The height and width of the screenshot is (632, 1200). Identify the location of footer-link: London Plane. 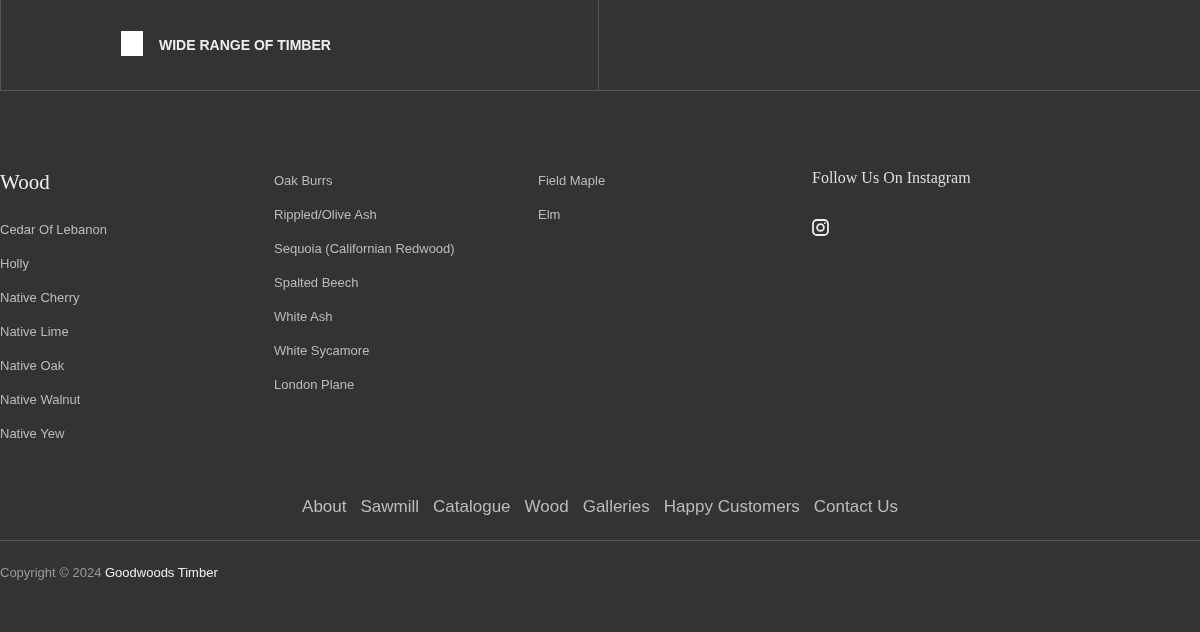
(314, 385).